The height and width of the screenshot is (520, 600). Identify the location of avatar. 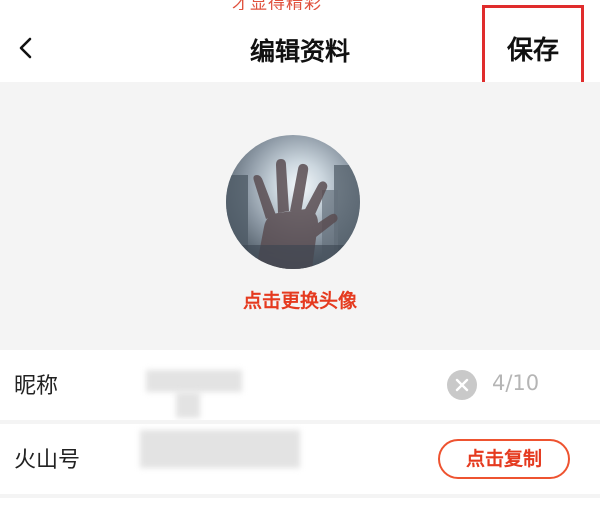
(293, 202).